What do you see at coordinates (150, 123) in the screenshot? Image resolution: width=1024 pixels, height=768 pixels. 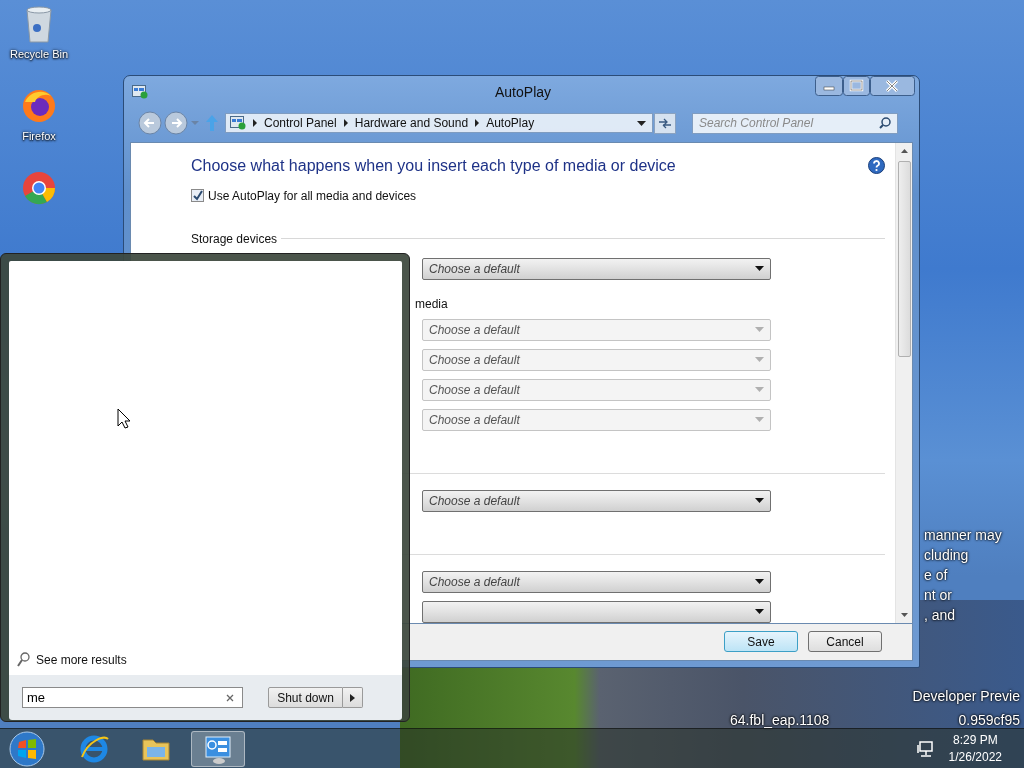 I see `back-button` at bounding box center [150, 123].